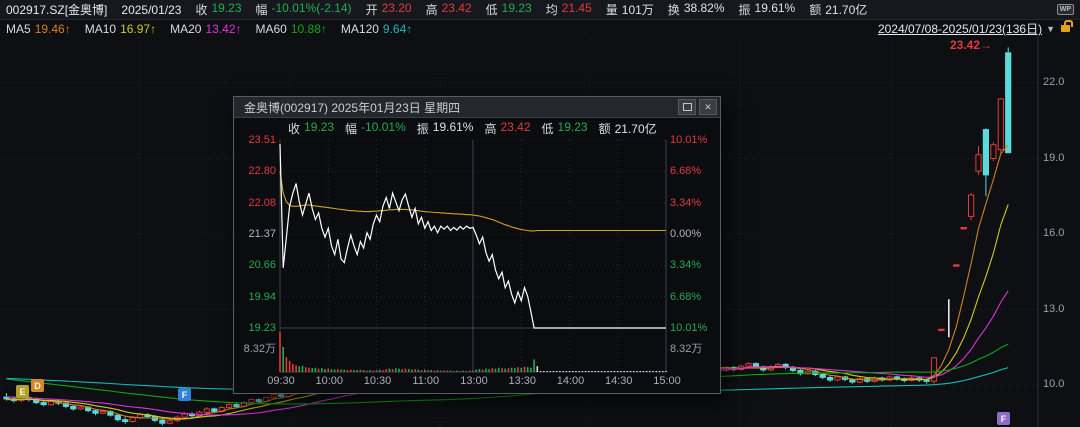 The image size is (1080, 427). Describe the element at coordinates (262, 296) in the screenshot. I see `popup-price-axis-label: 19.94` at that location.